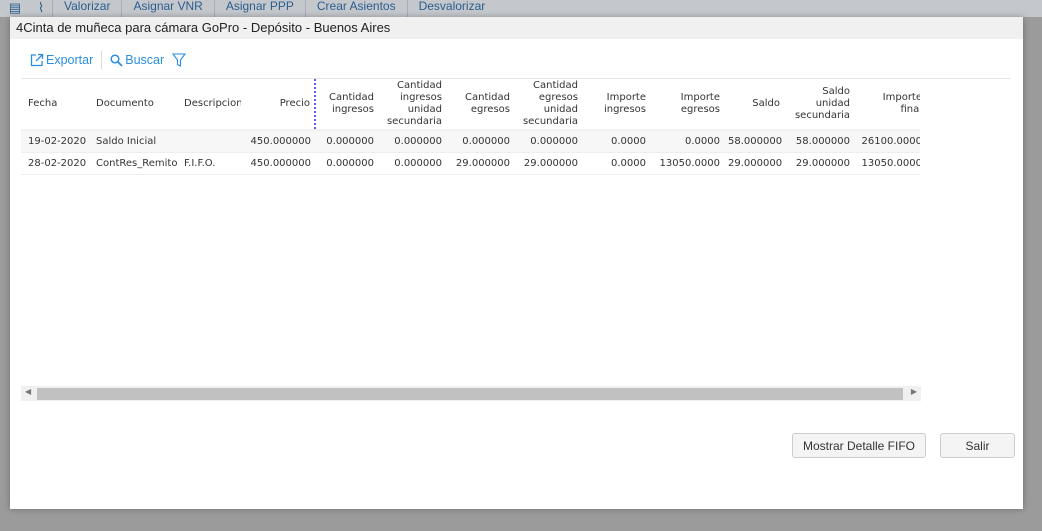 This screenshot has height=531, width=1042. I want to click on asignar-ppp-button: Asignar PPP, so click(259, 8).